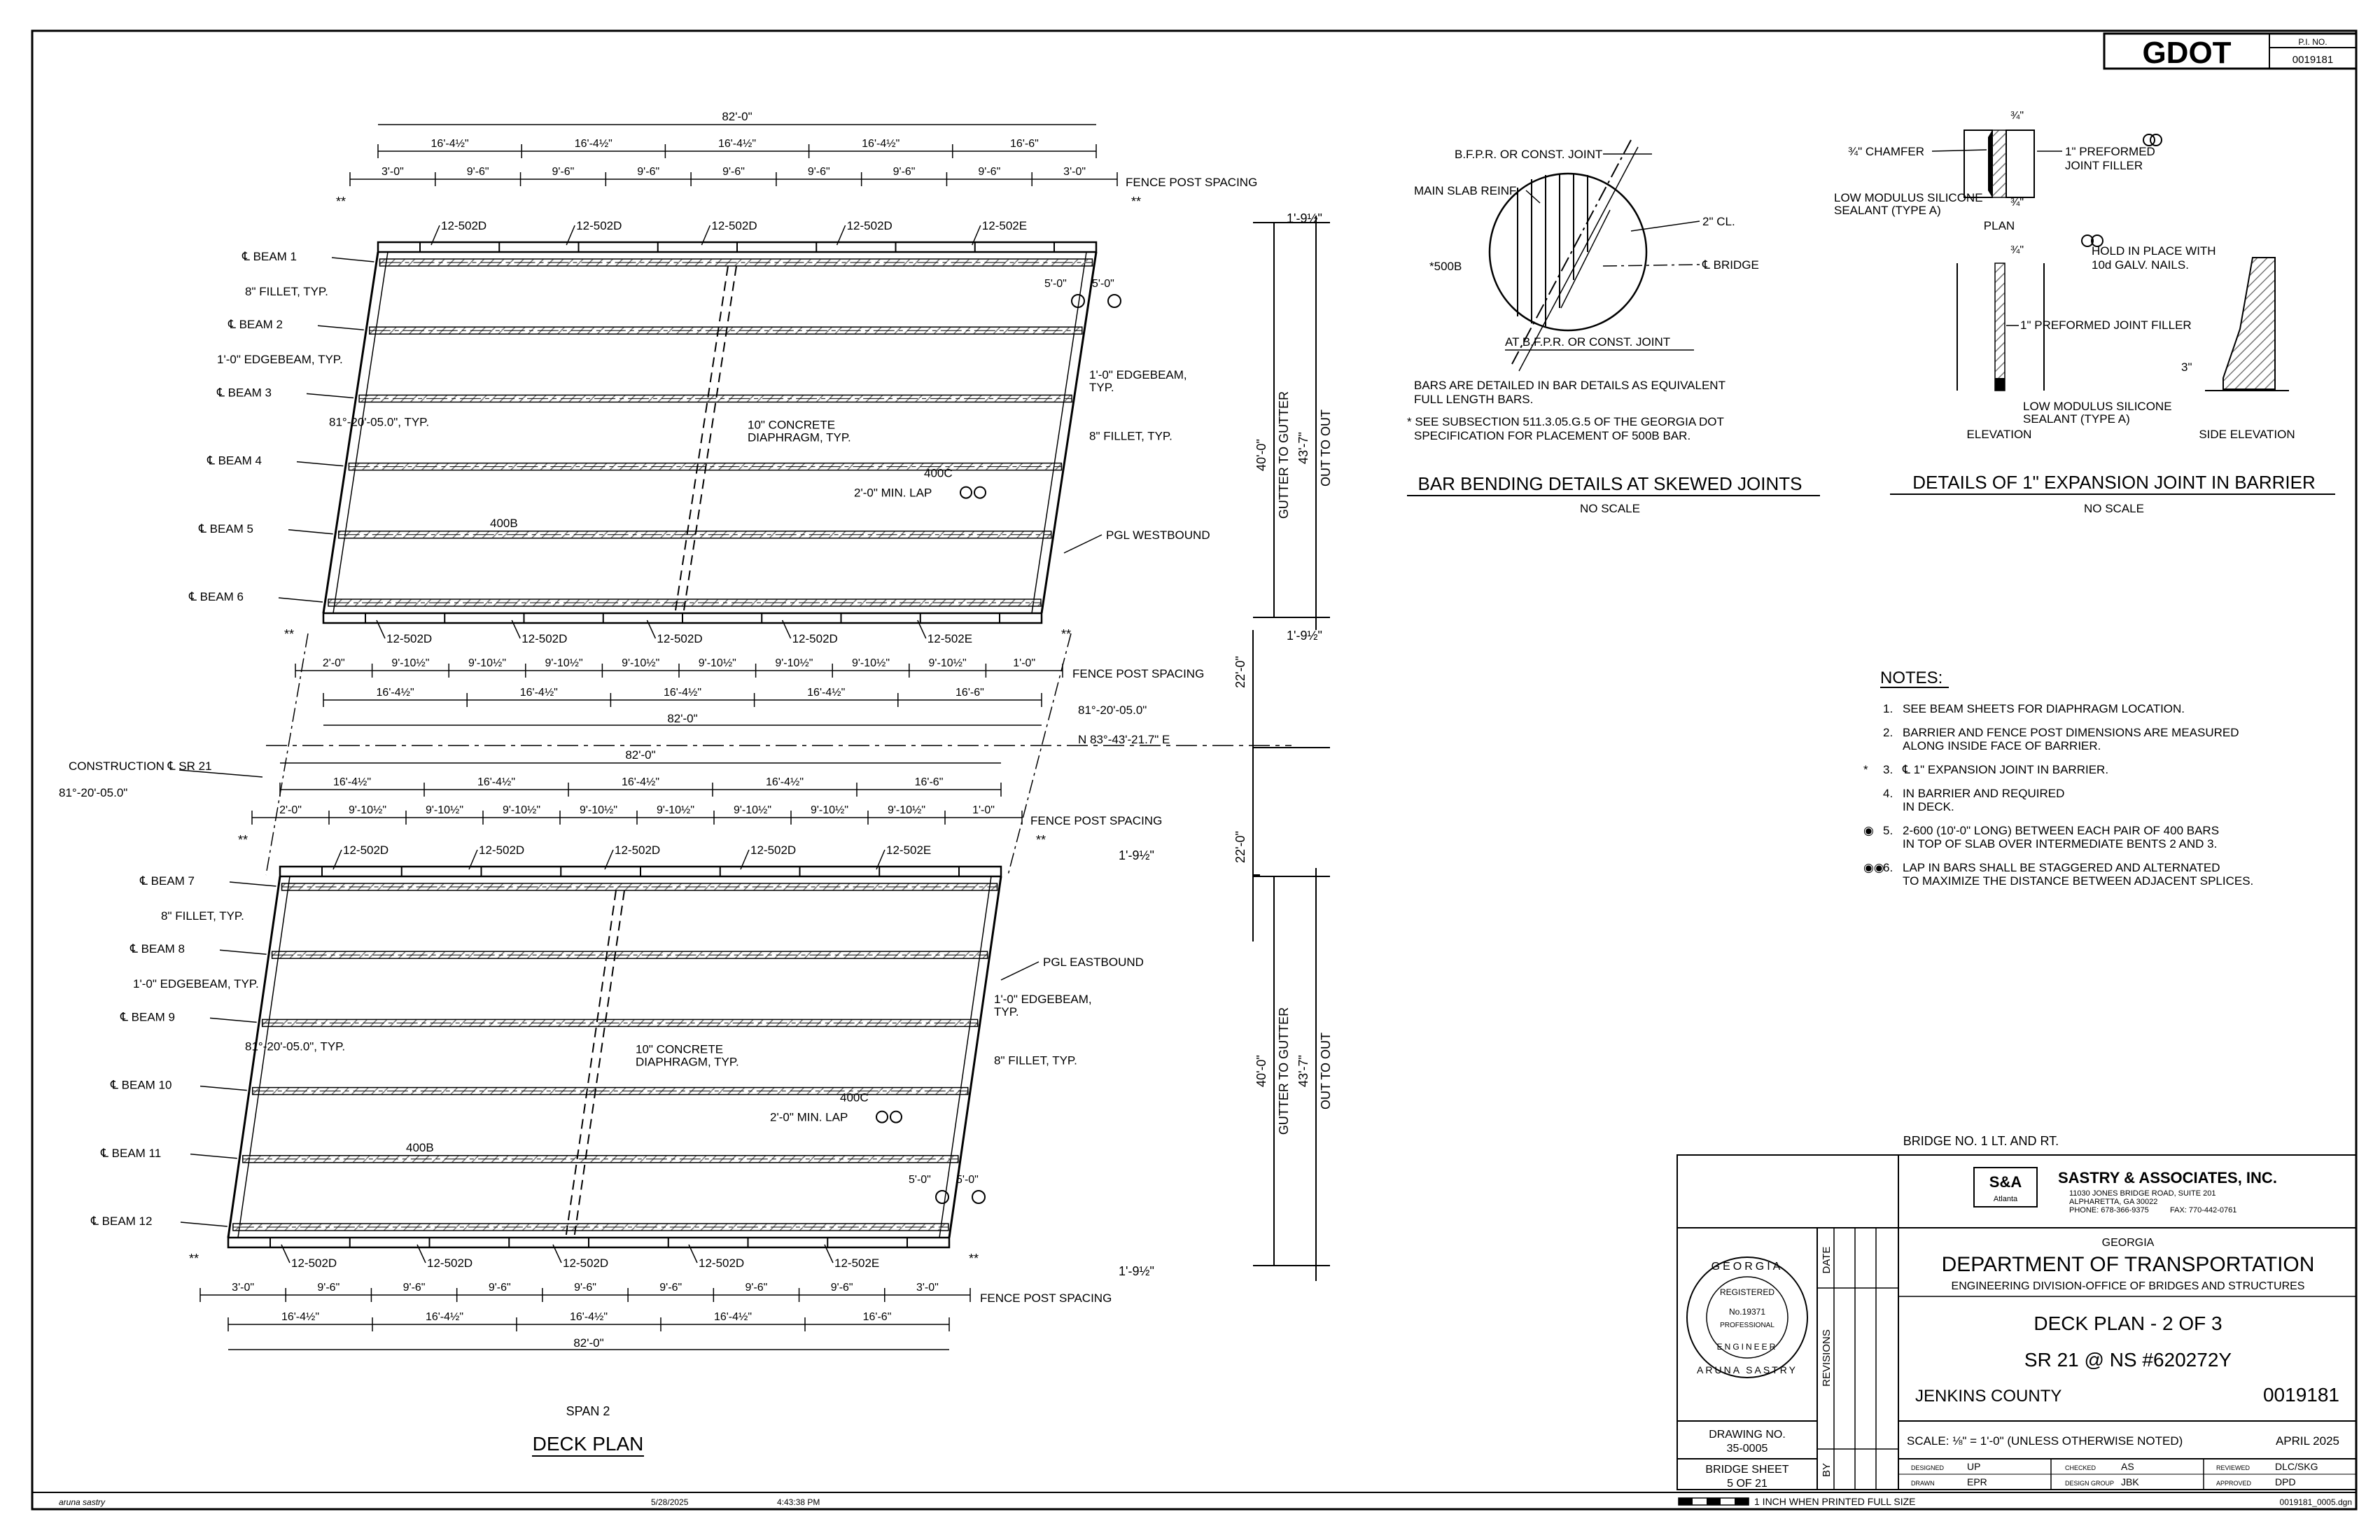 The height and width of the screenshot is (1540, 2380). Describe the element at coordinates (2114, 508) in the screenshot. I see `svg-text: NO SCALE` at that location.